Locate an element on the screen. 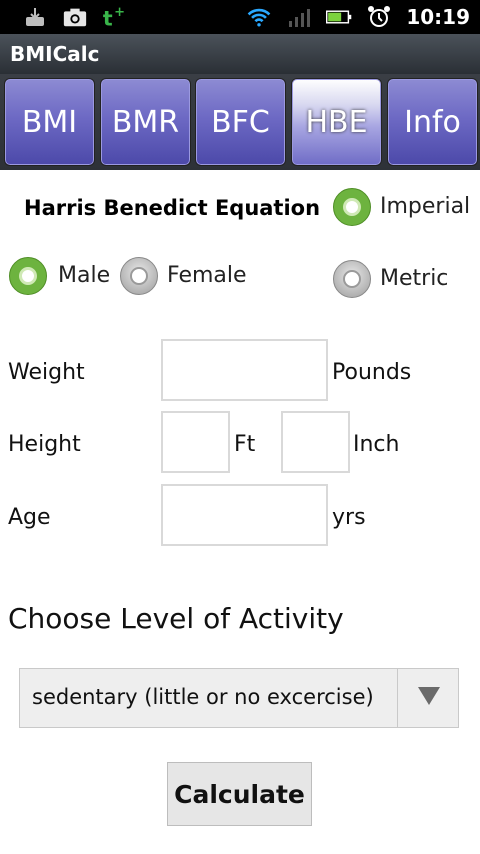 The image size is (480, 854). weight-unit: Pounds is located at coordinates (372, 372).